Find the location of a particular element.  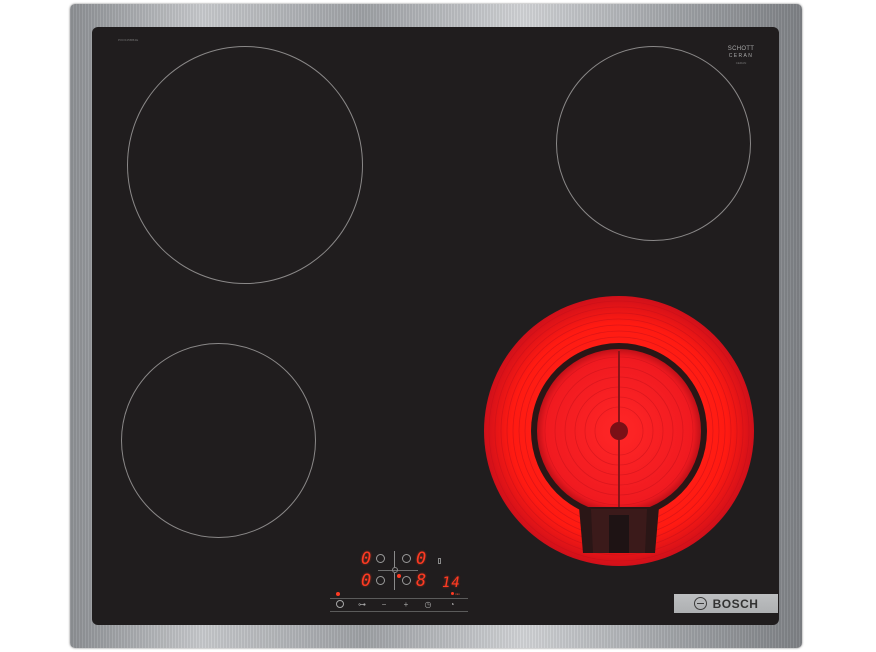

minus-label: − is located at coordinates (384, 604).